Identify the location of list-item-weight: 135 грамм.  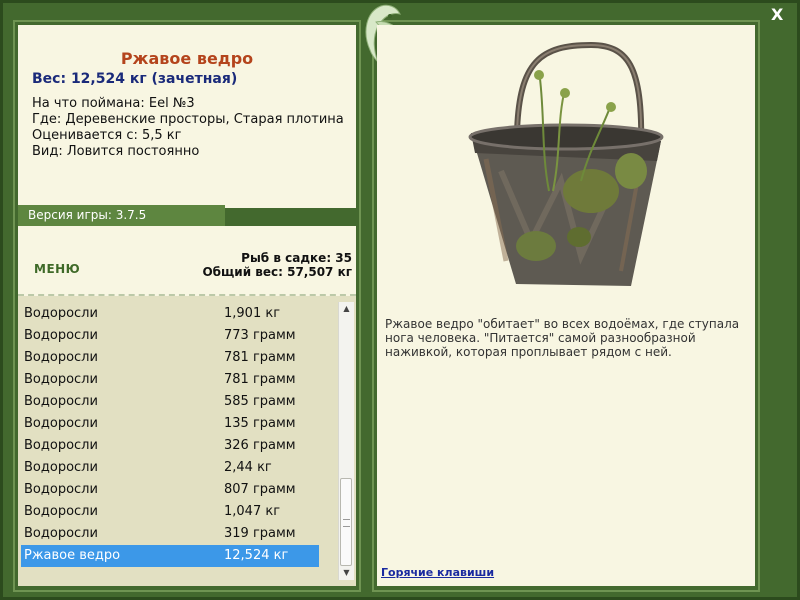
(260, 423).